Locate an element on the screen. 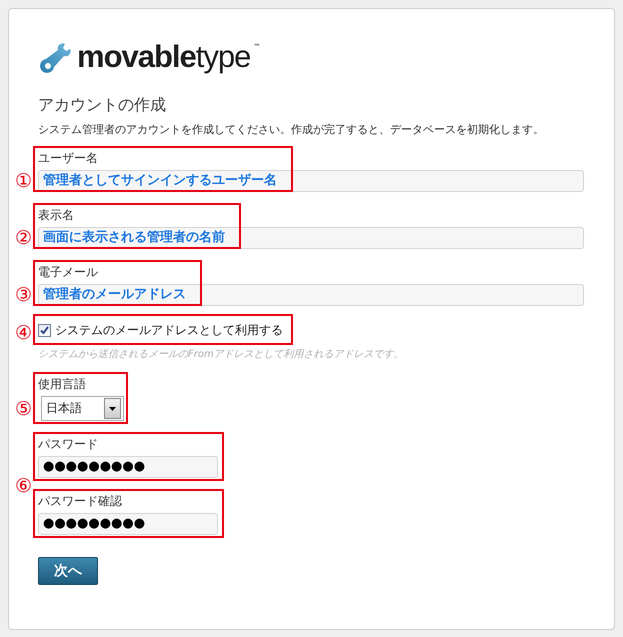 The height and width of the screenshot is (637, 623). step-number: ① is located at coordinates (23, 181).